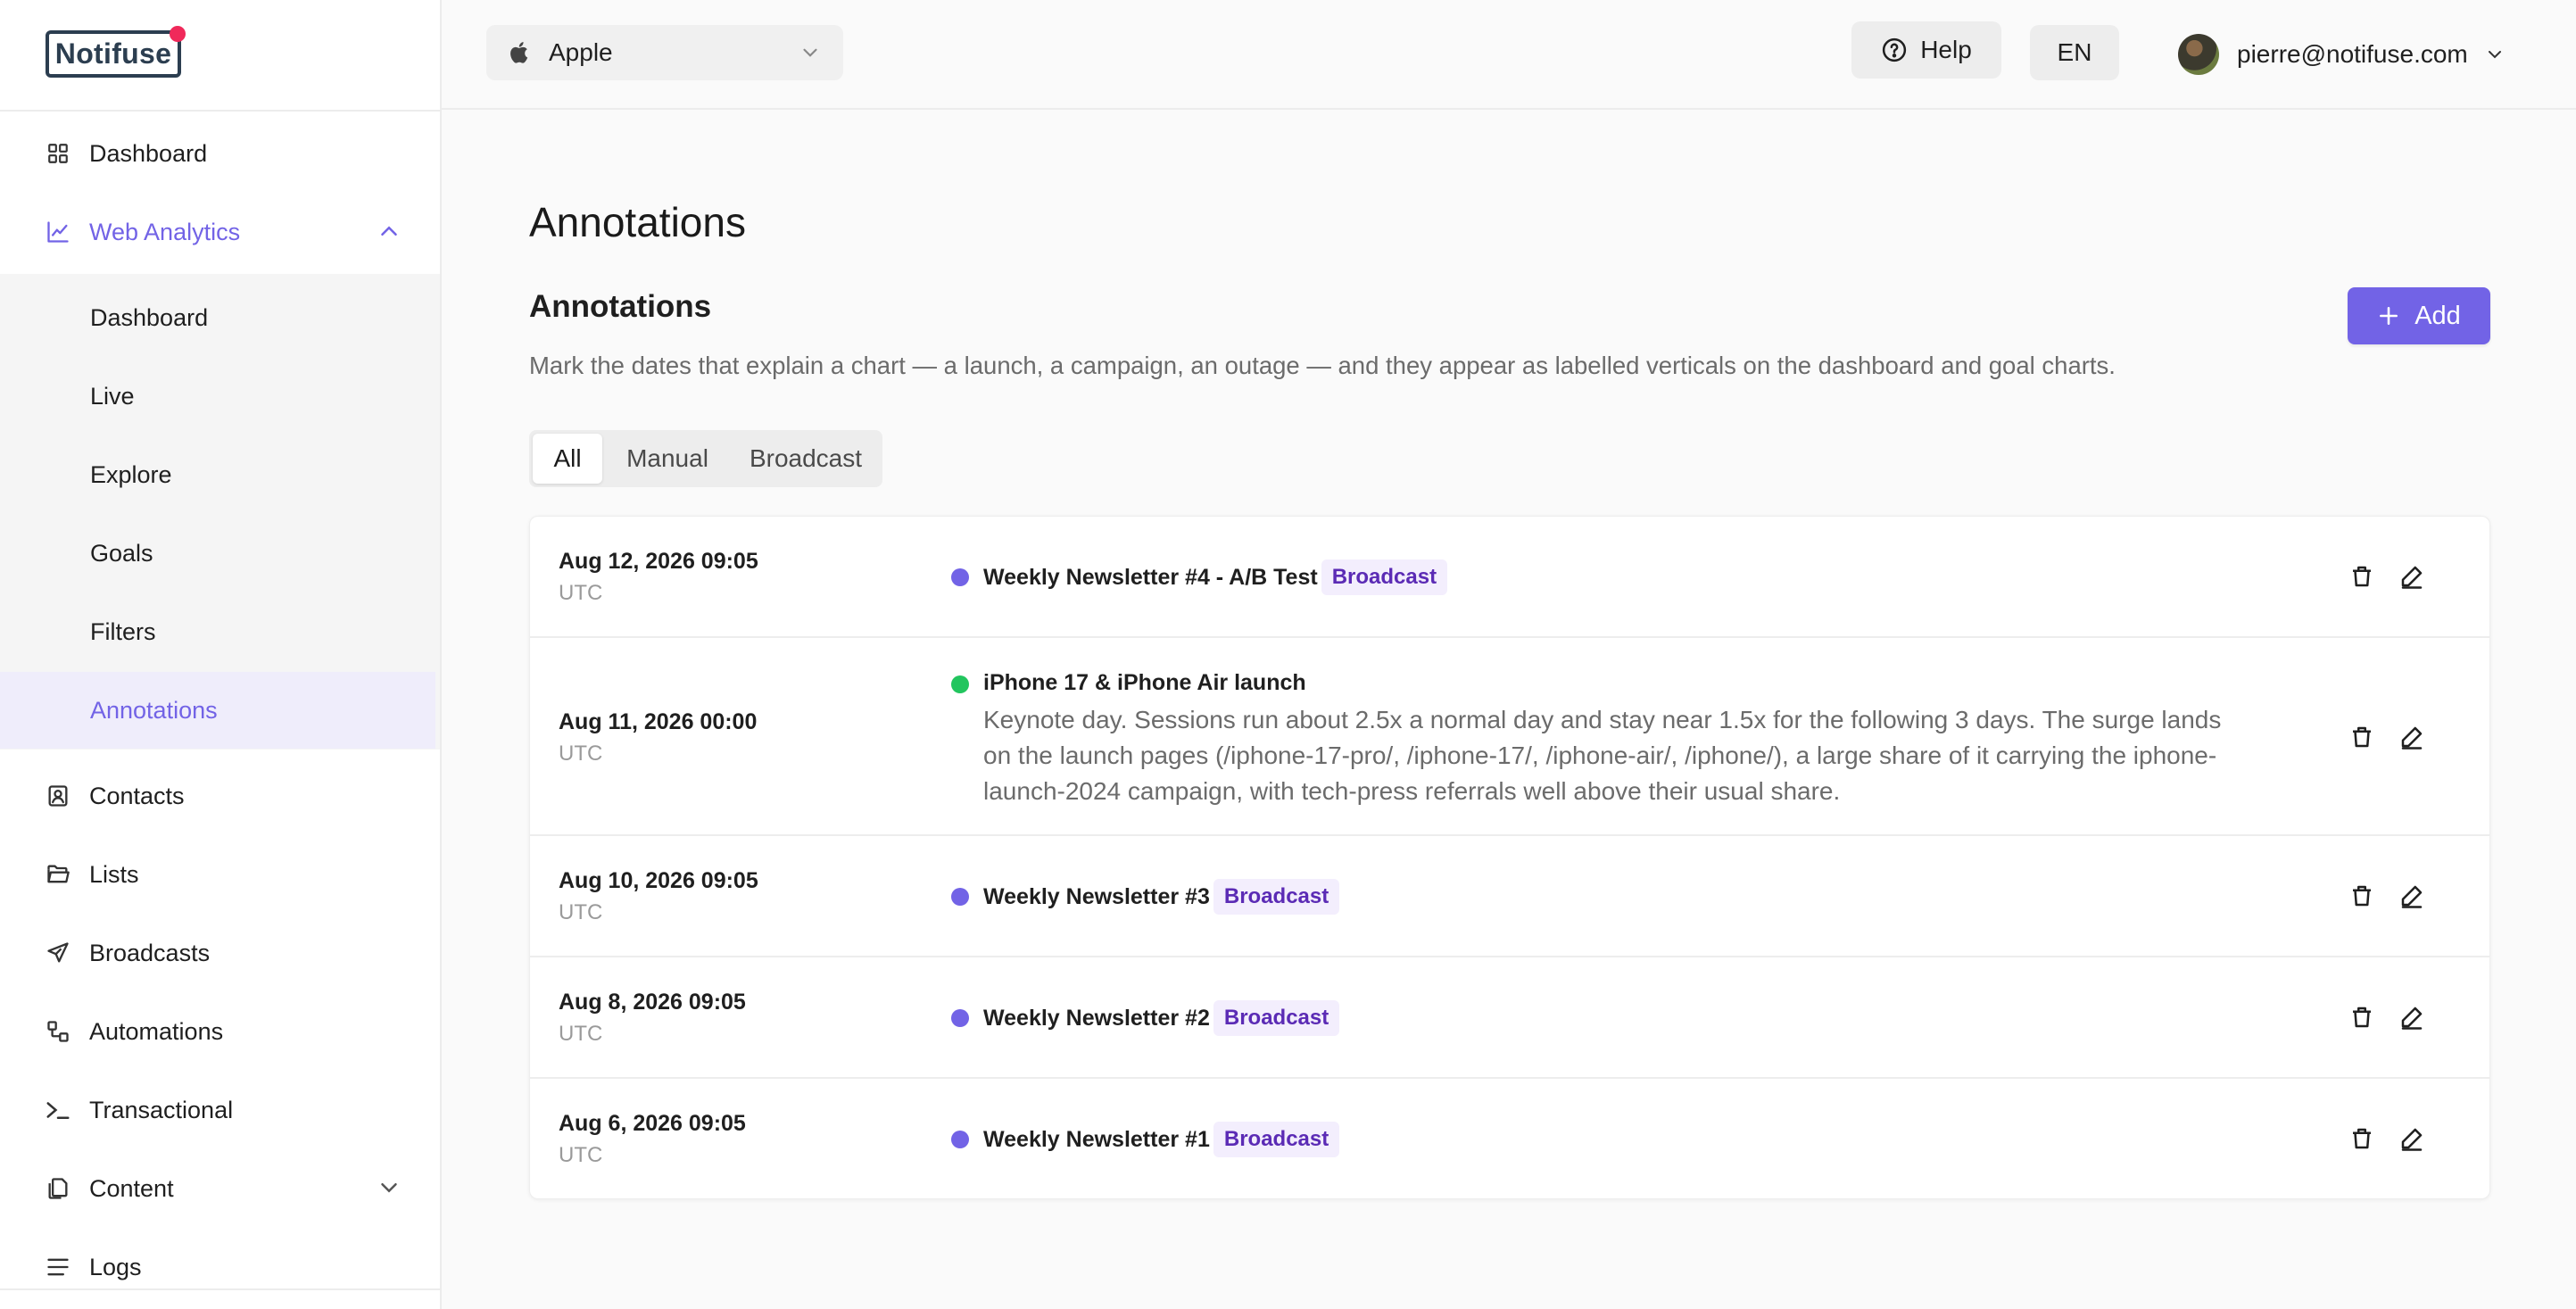 Image resolution: width=2576 pixels, height=1309 pixels. Describe the element at coordinates (664, 52) in the screenshot. I see `project-select: Apple` at that location.